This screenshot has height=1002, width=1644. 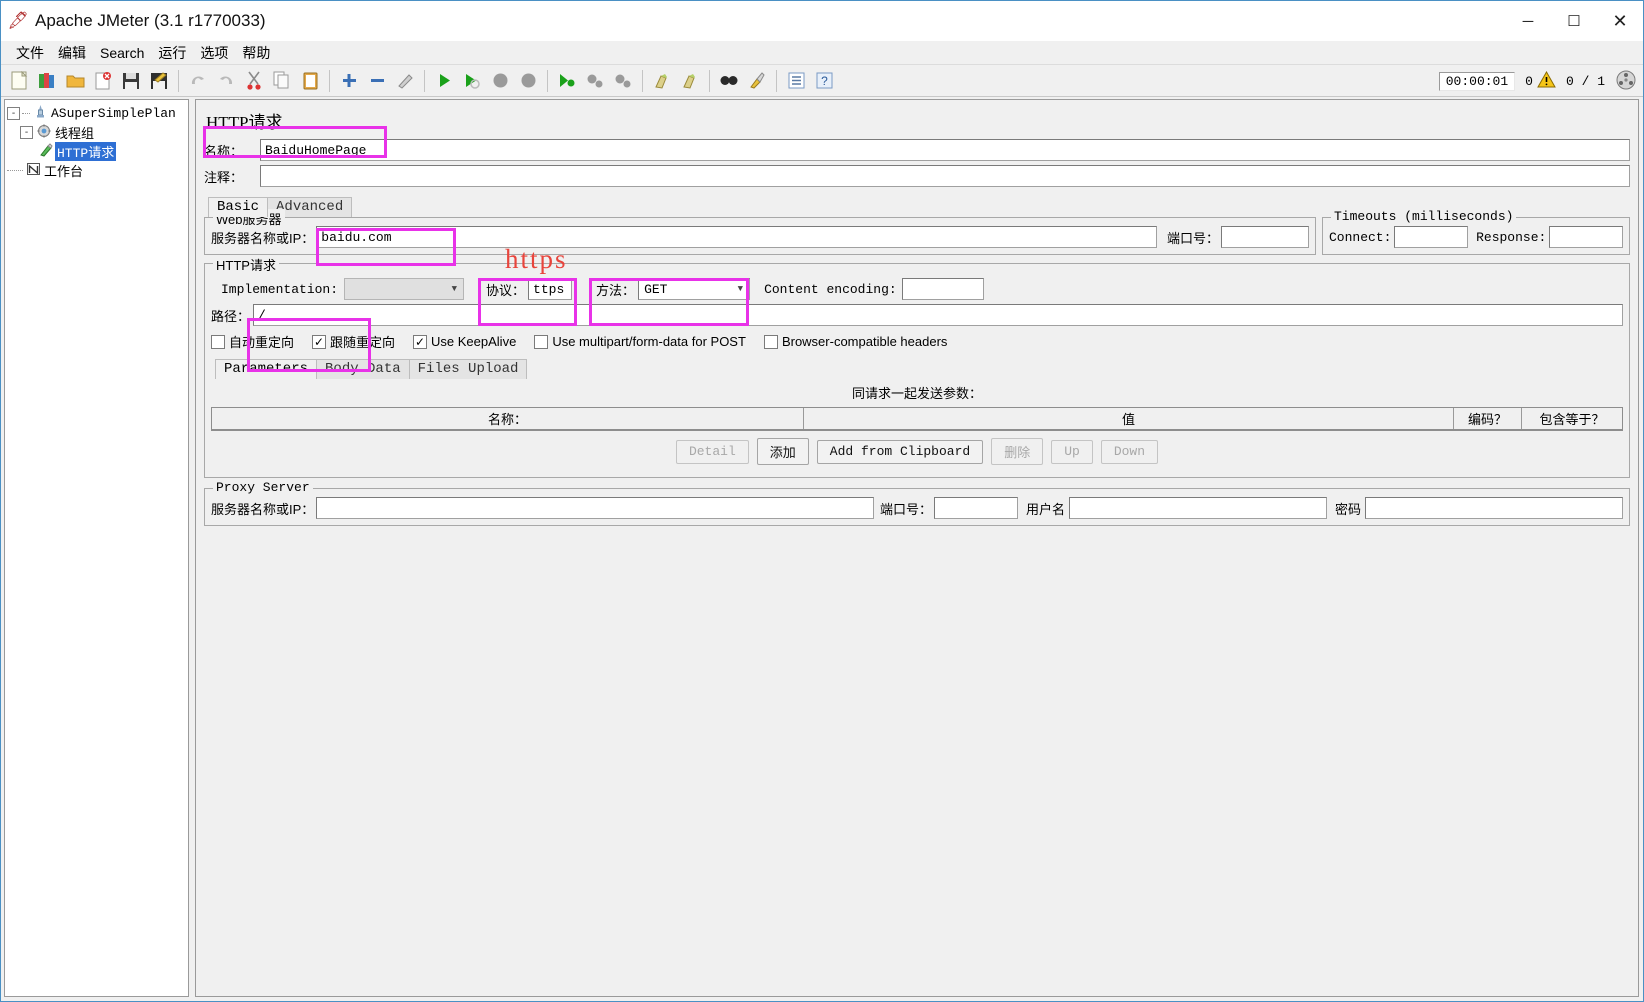 What do you see at coordinates (96, 170) in the screenshot?
I see `tree-node-workbench: 工作台` at bounding box center [96, 170].